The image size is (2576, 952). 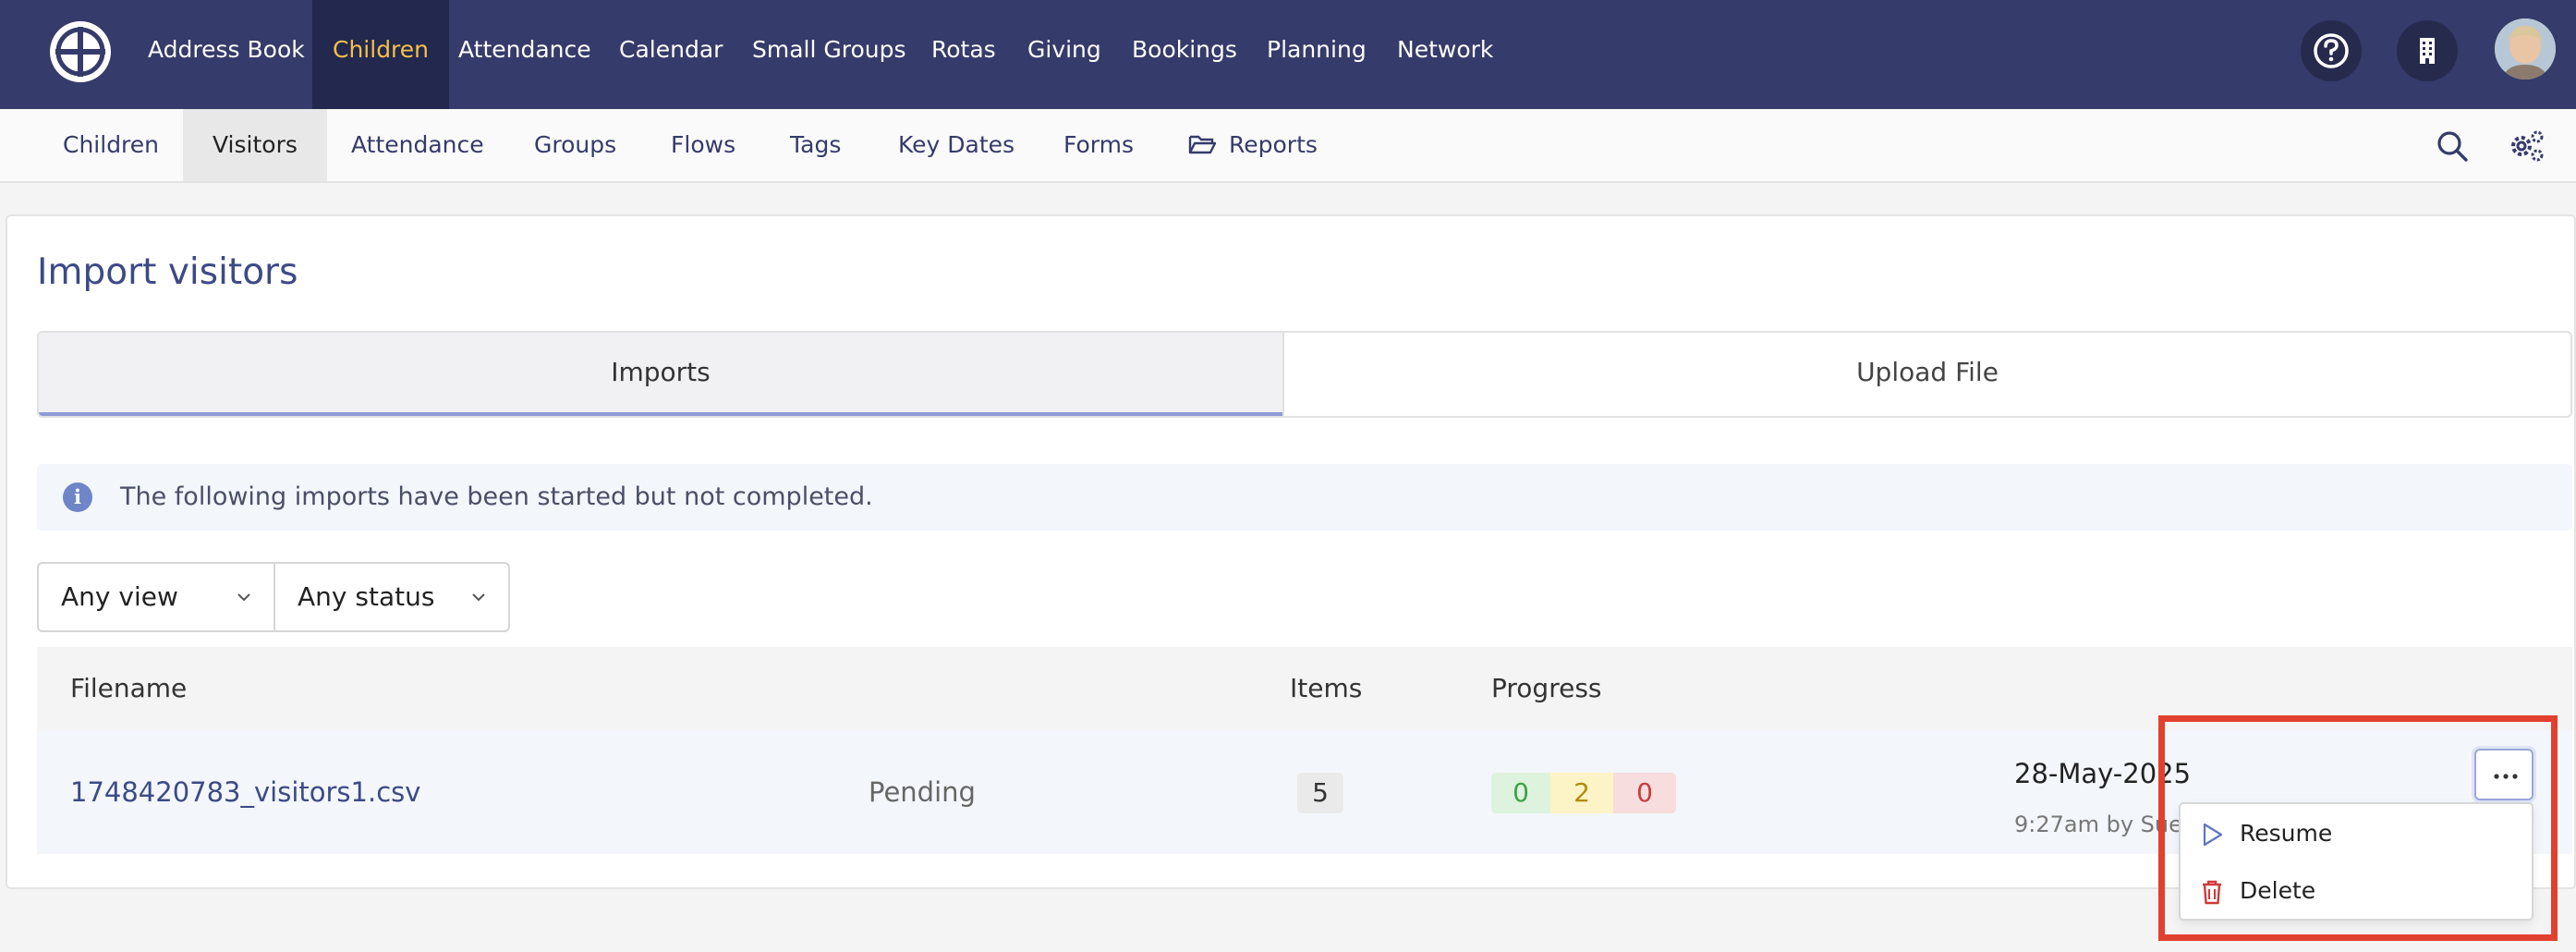 I want to click on view-filter-value: Any view, so click(x=120, y=596).